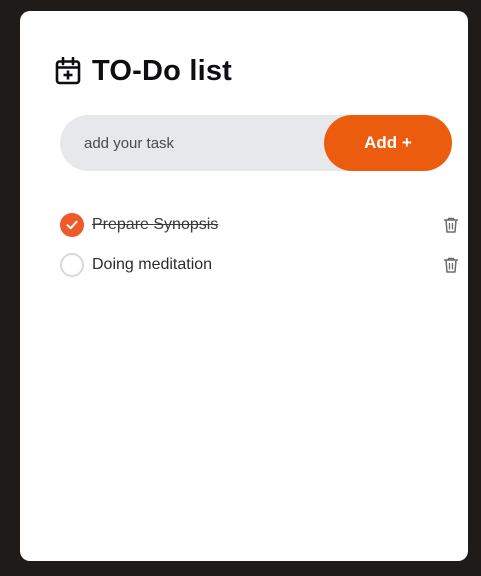 The width and height of the screenshot is (481, 576). I want to click on task-list: Prepare Synopsis Doing meditation, so click(259, 245).